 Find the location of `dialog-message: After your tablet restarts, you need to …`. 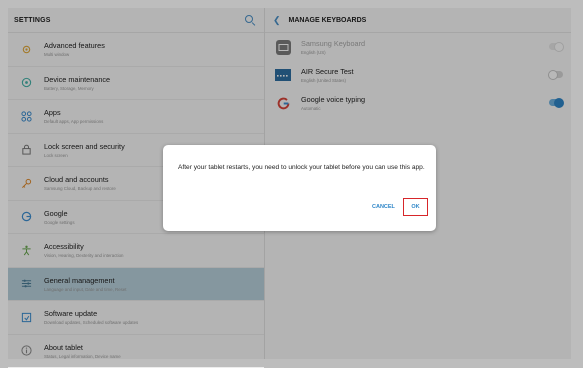

dialog-message: After your tablet restarts, you need to … is located at coordinates (303, 168).